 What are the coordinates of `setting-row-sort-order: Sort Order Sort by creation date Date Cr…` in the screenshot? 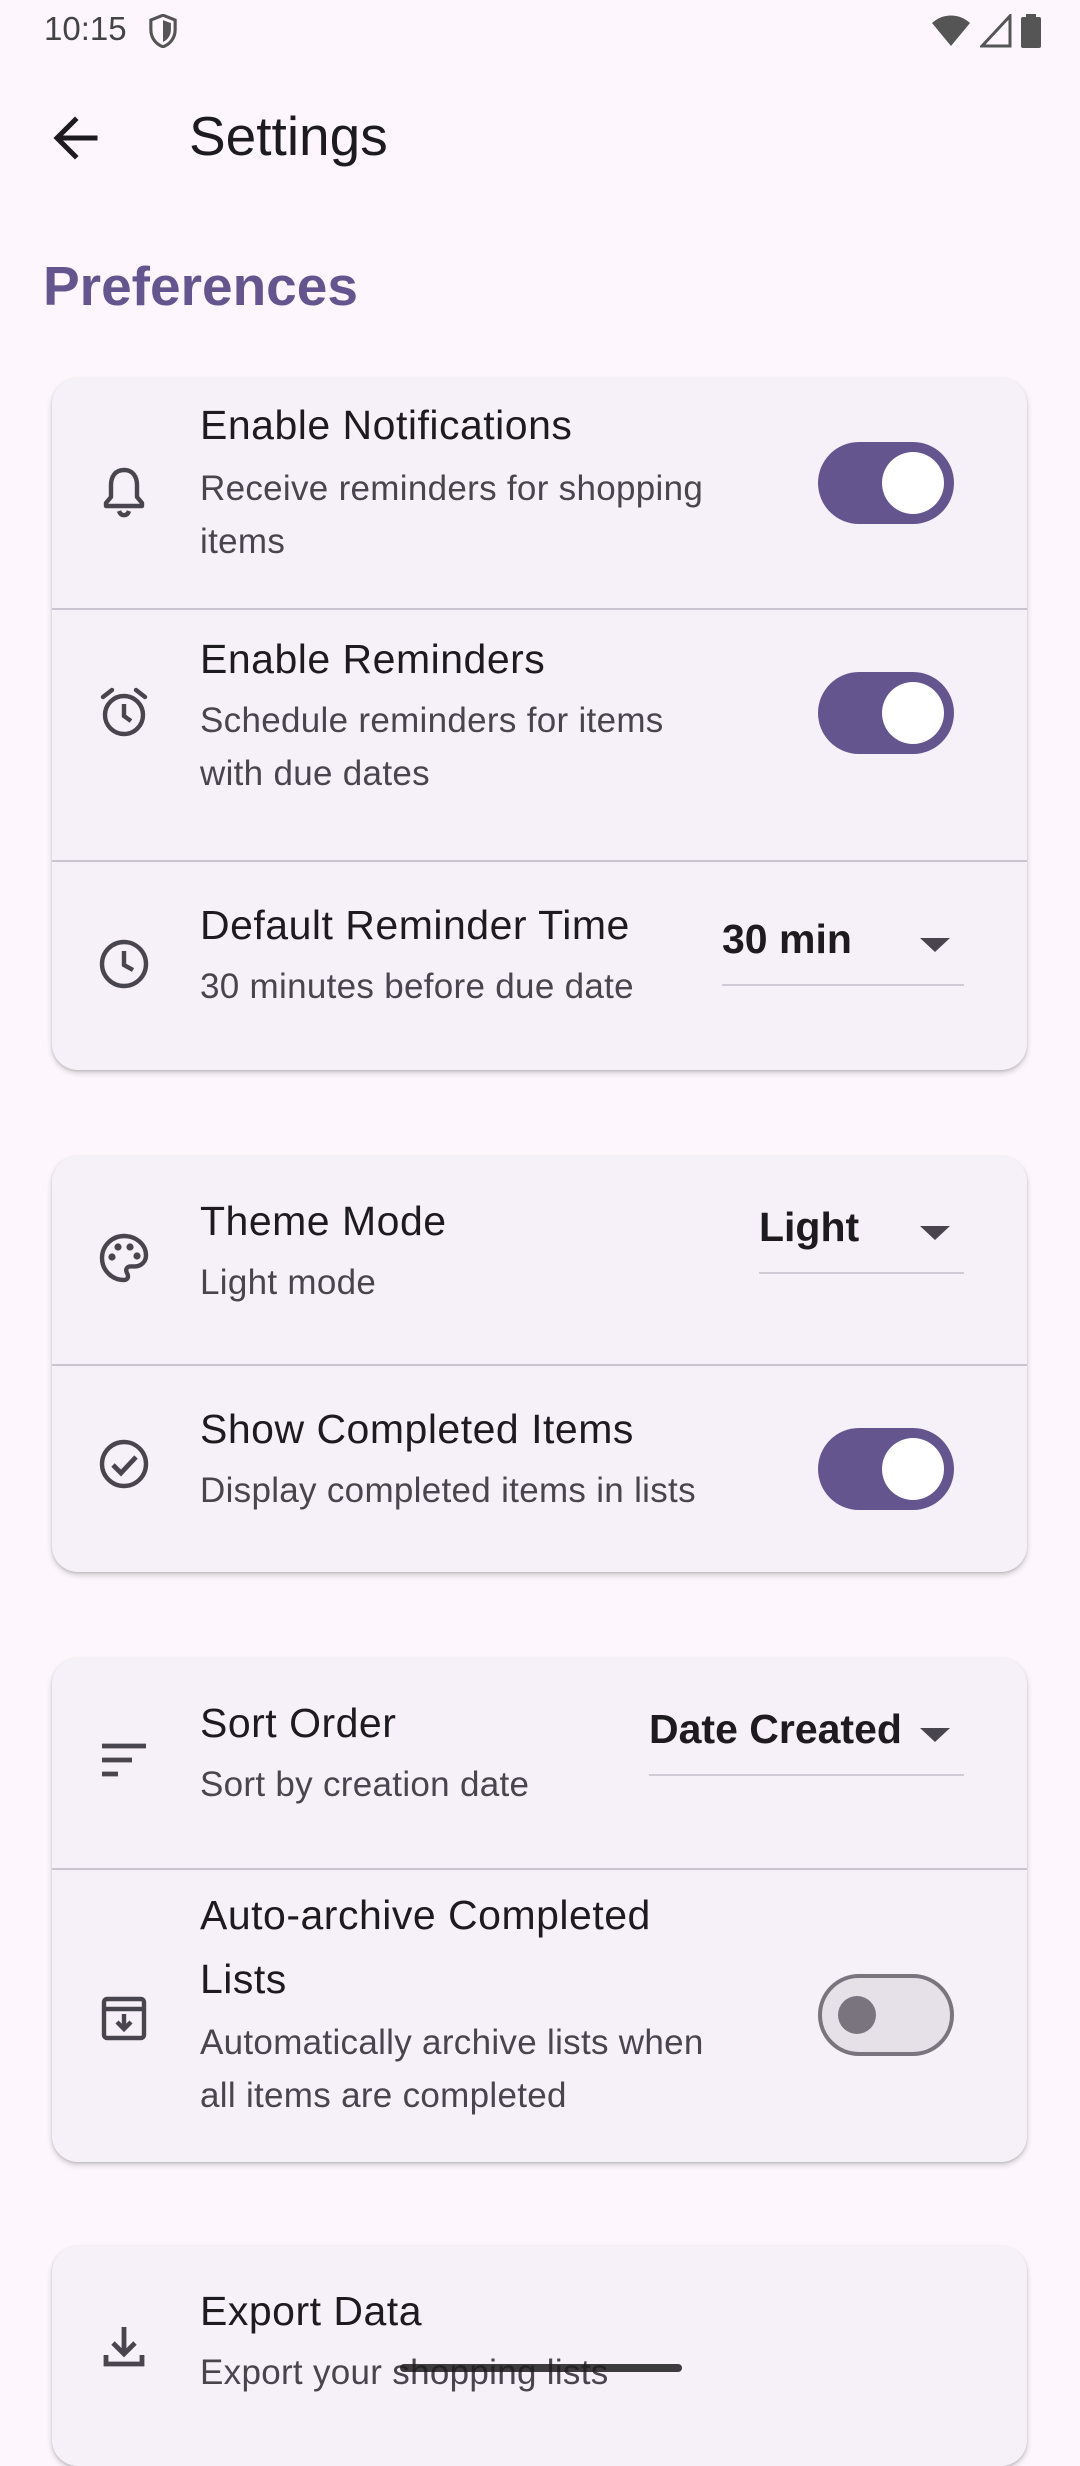 It's located at (539, 1763).